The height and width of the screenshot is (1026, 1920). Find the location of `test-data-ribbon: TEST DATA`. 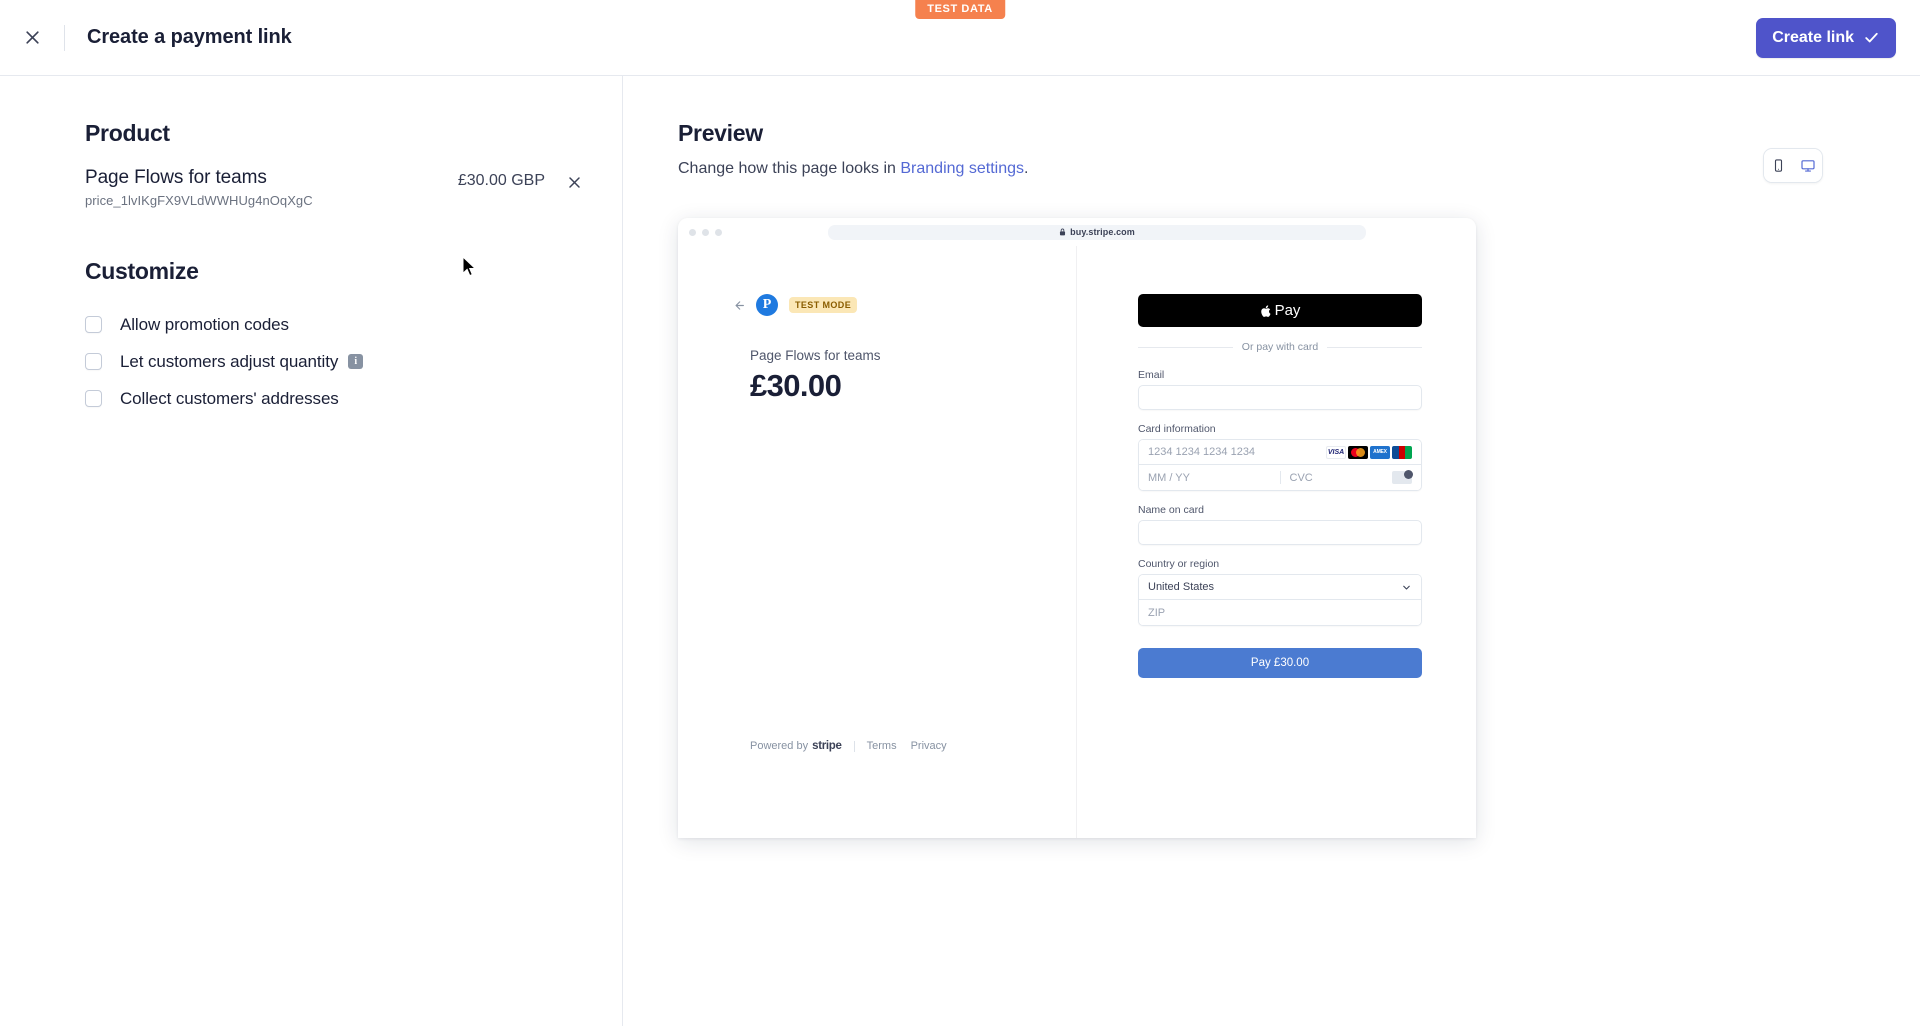

test-data-ribbon: TEST DATA is located at coordinates (960, 9).